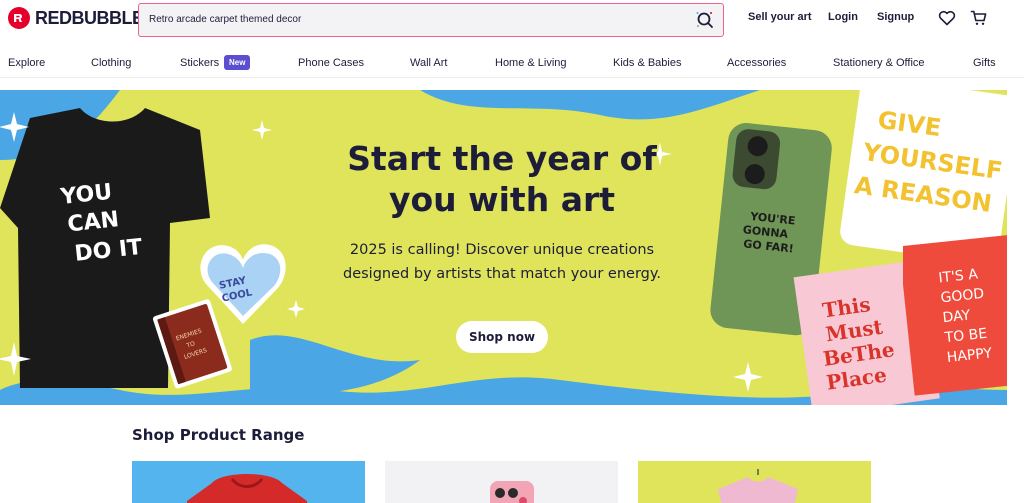  Describe the element at coordinates (218, 435) in the screenshot. I see `product-range-title: Shop Product Range` at that location.